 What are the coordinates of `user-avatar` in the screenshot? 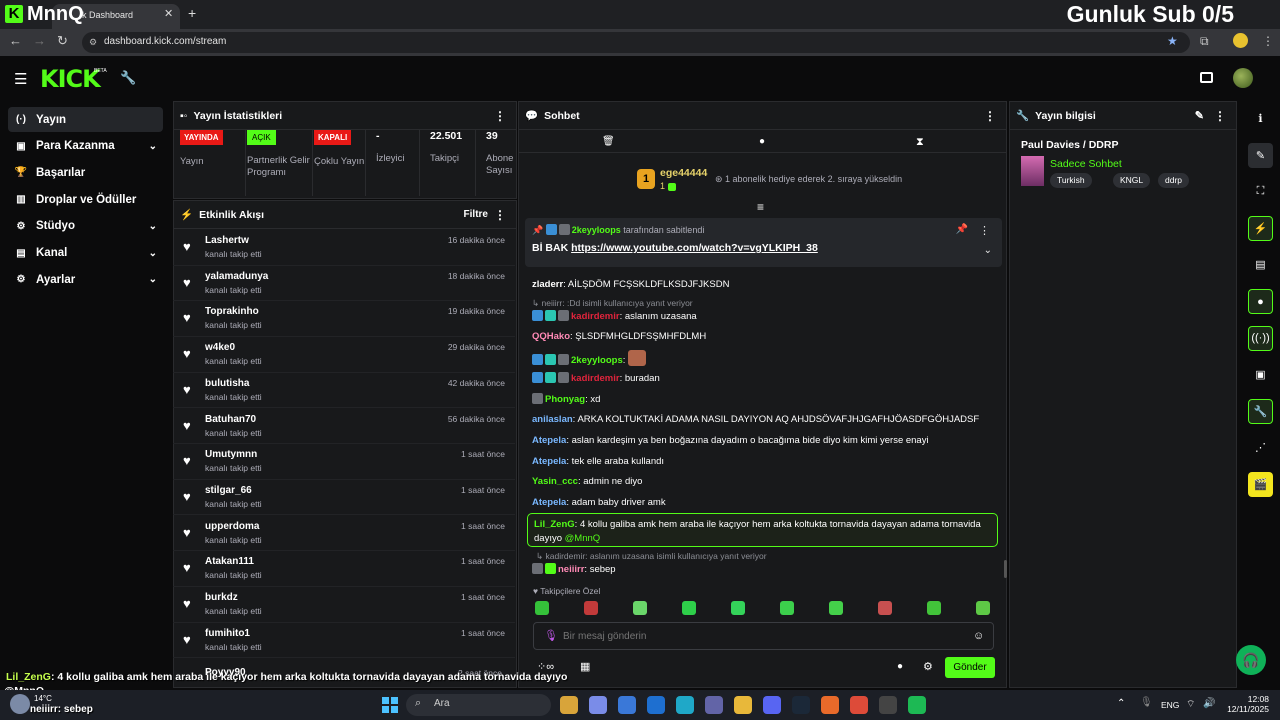 It's located at (1243, 78).